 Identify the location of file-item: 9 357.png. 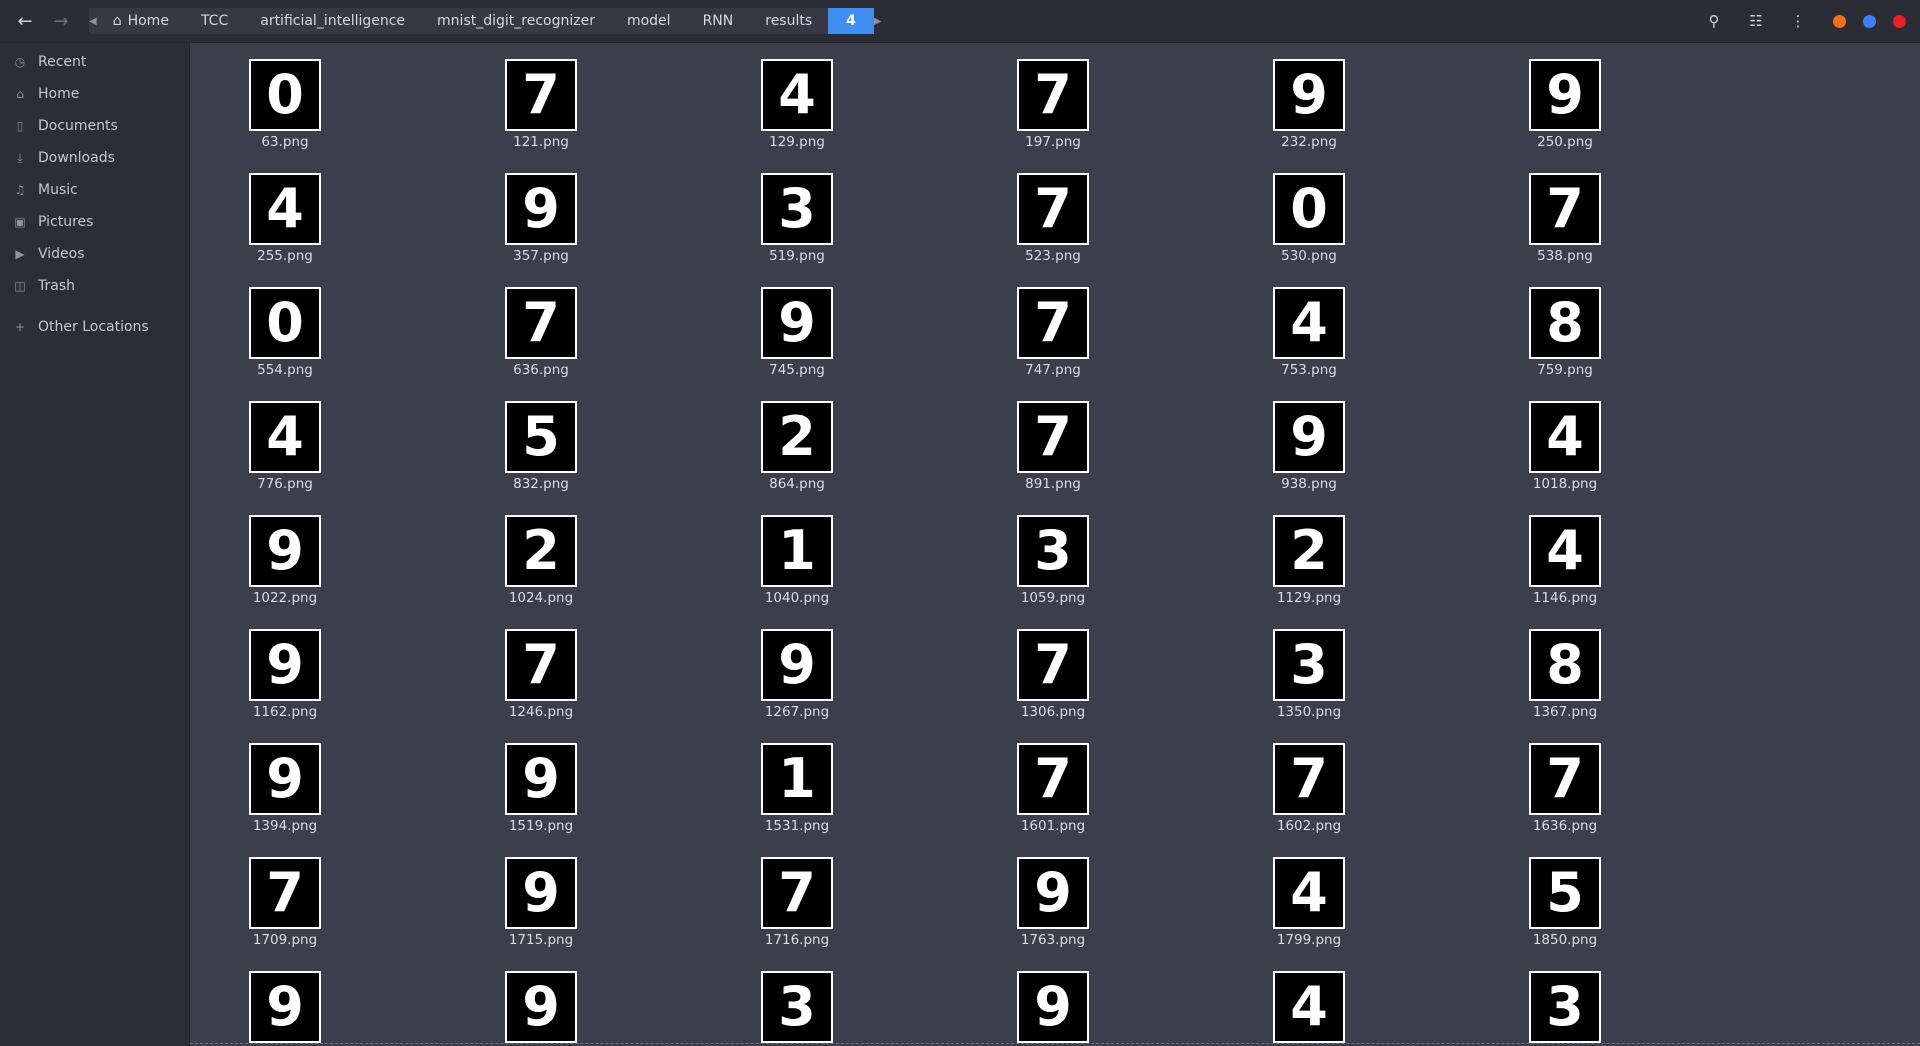
(541, 225).